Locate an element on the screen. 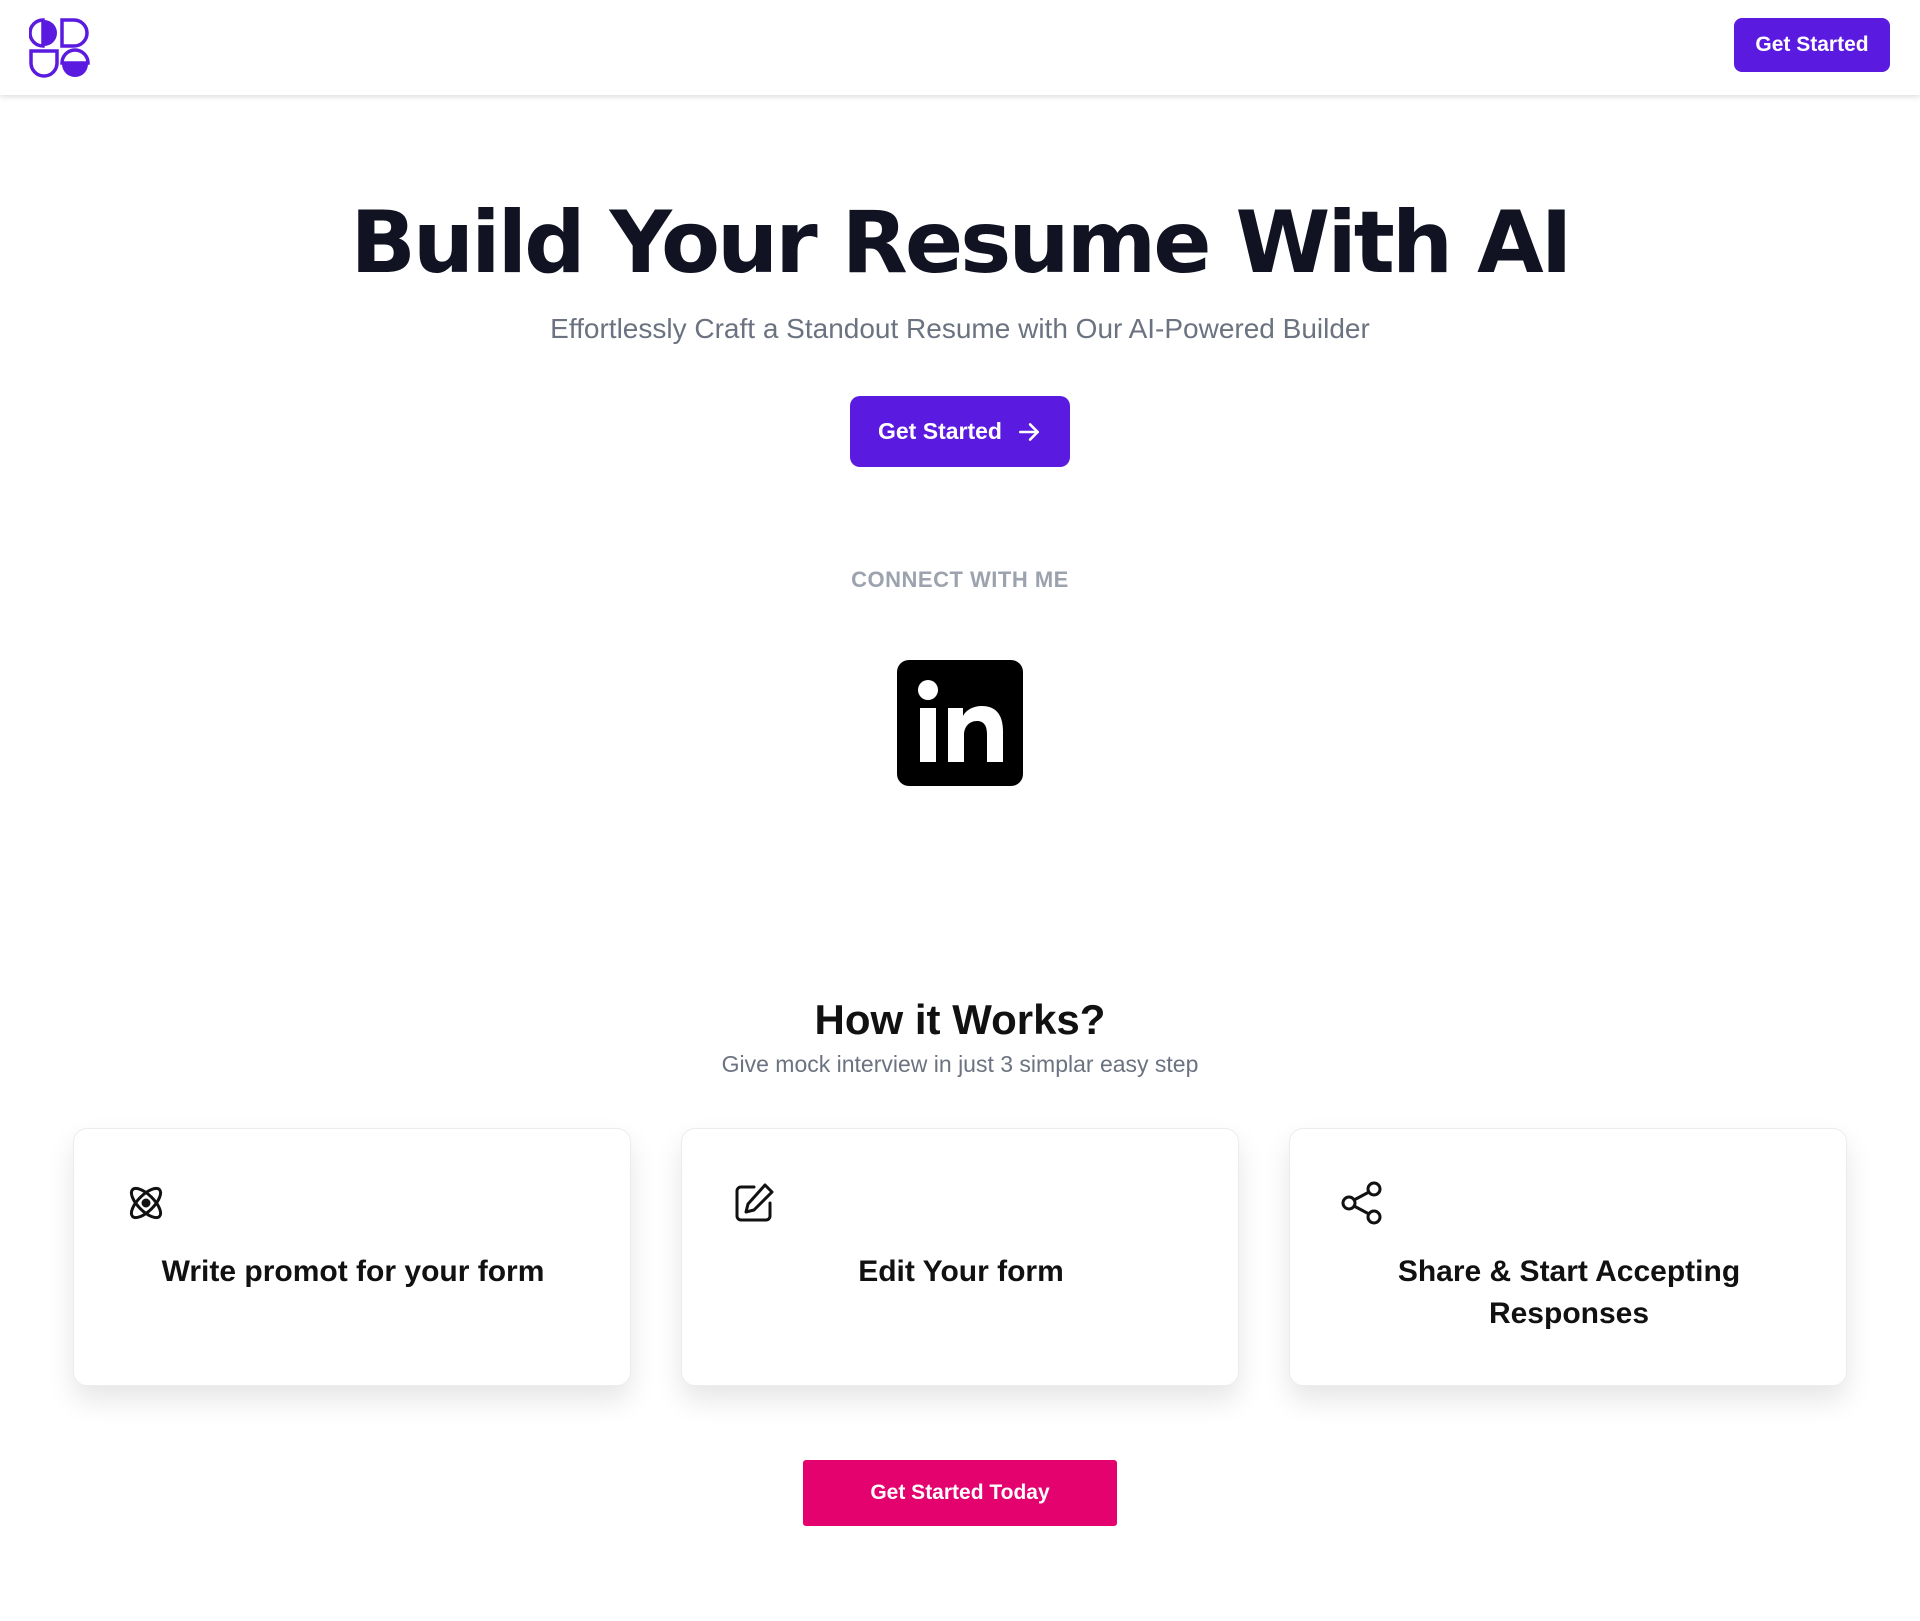  hero-cta-label: Get Started is located at coordinates (940, 431).